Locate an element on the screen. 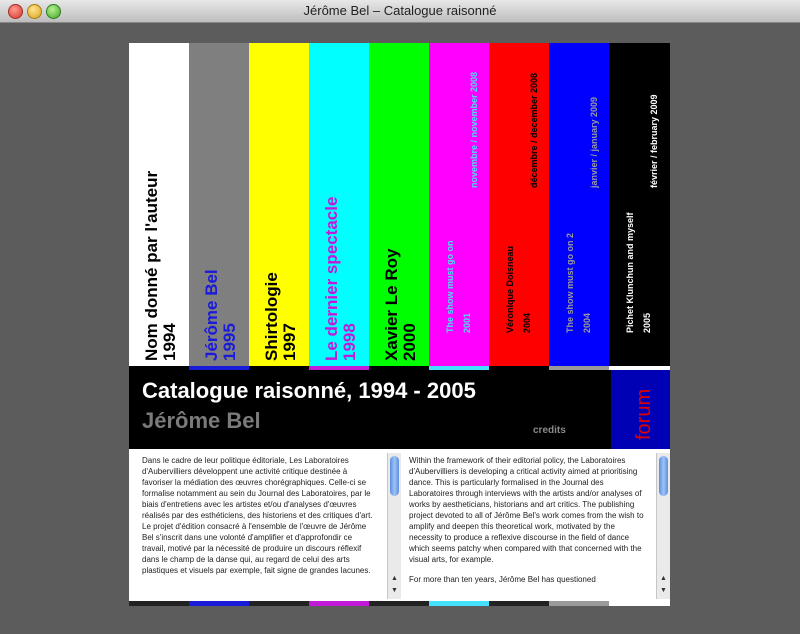  work-title-label: Le dernier spectacle 1998 is located at coordinates (340, 278).